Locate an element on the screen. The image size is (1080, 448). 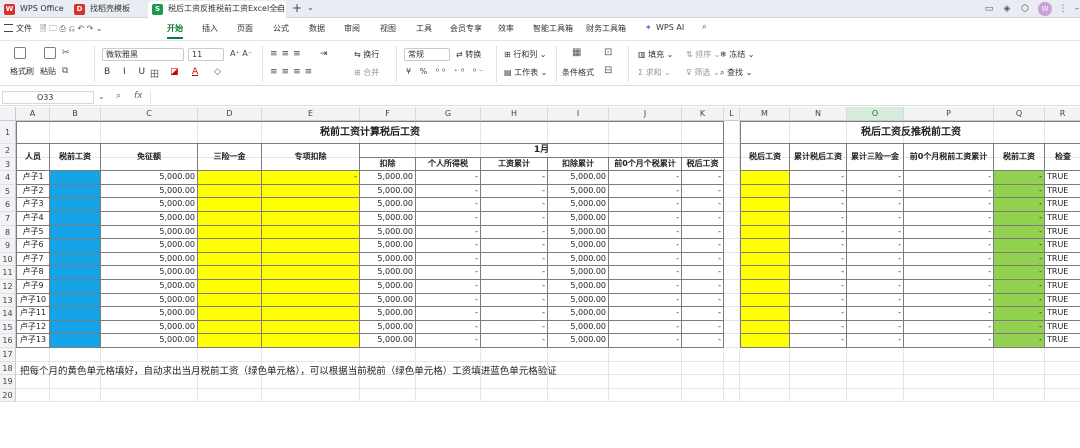
row-header-11: 11 is located at coordinates (8, 273).